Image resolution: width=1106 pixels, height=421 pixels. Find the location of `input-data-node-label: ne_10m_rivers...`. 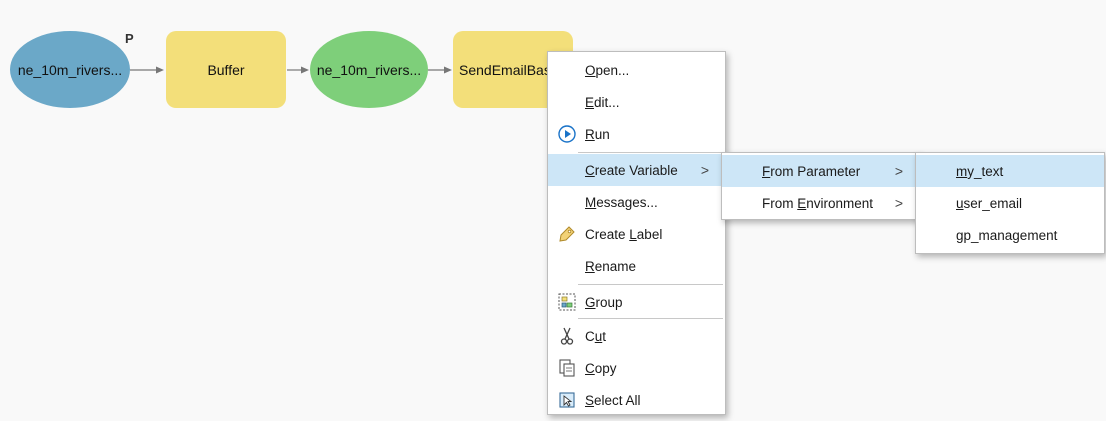

input-data-node-label: ne_10m_rivers... is located at coordinates (70, 69).